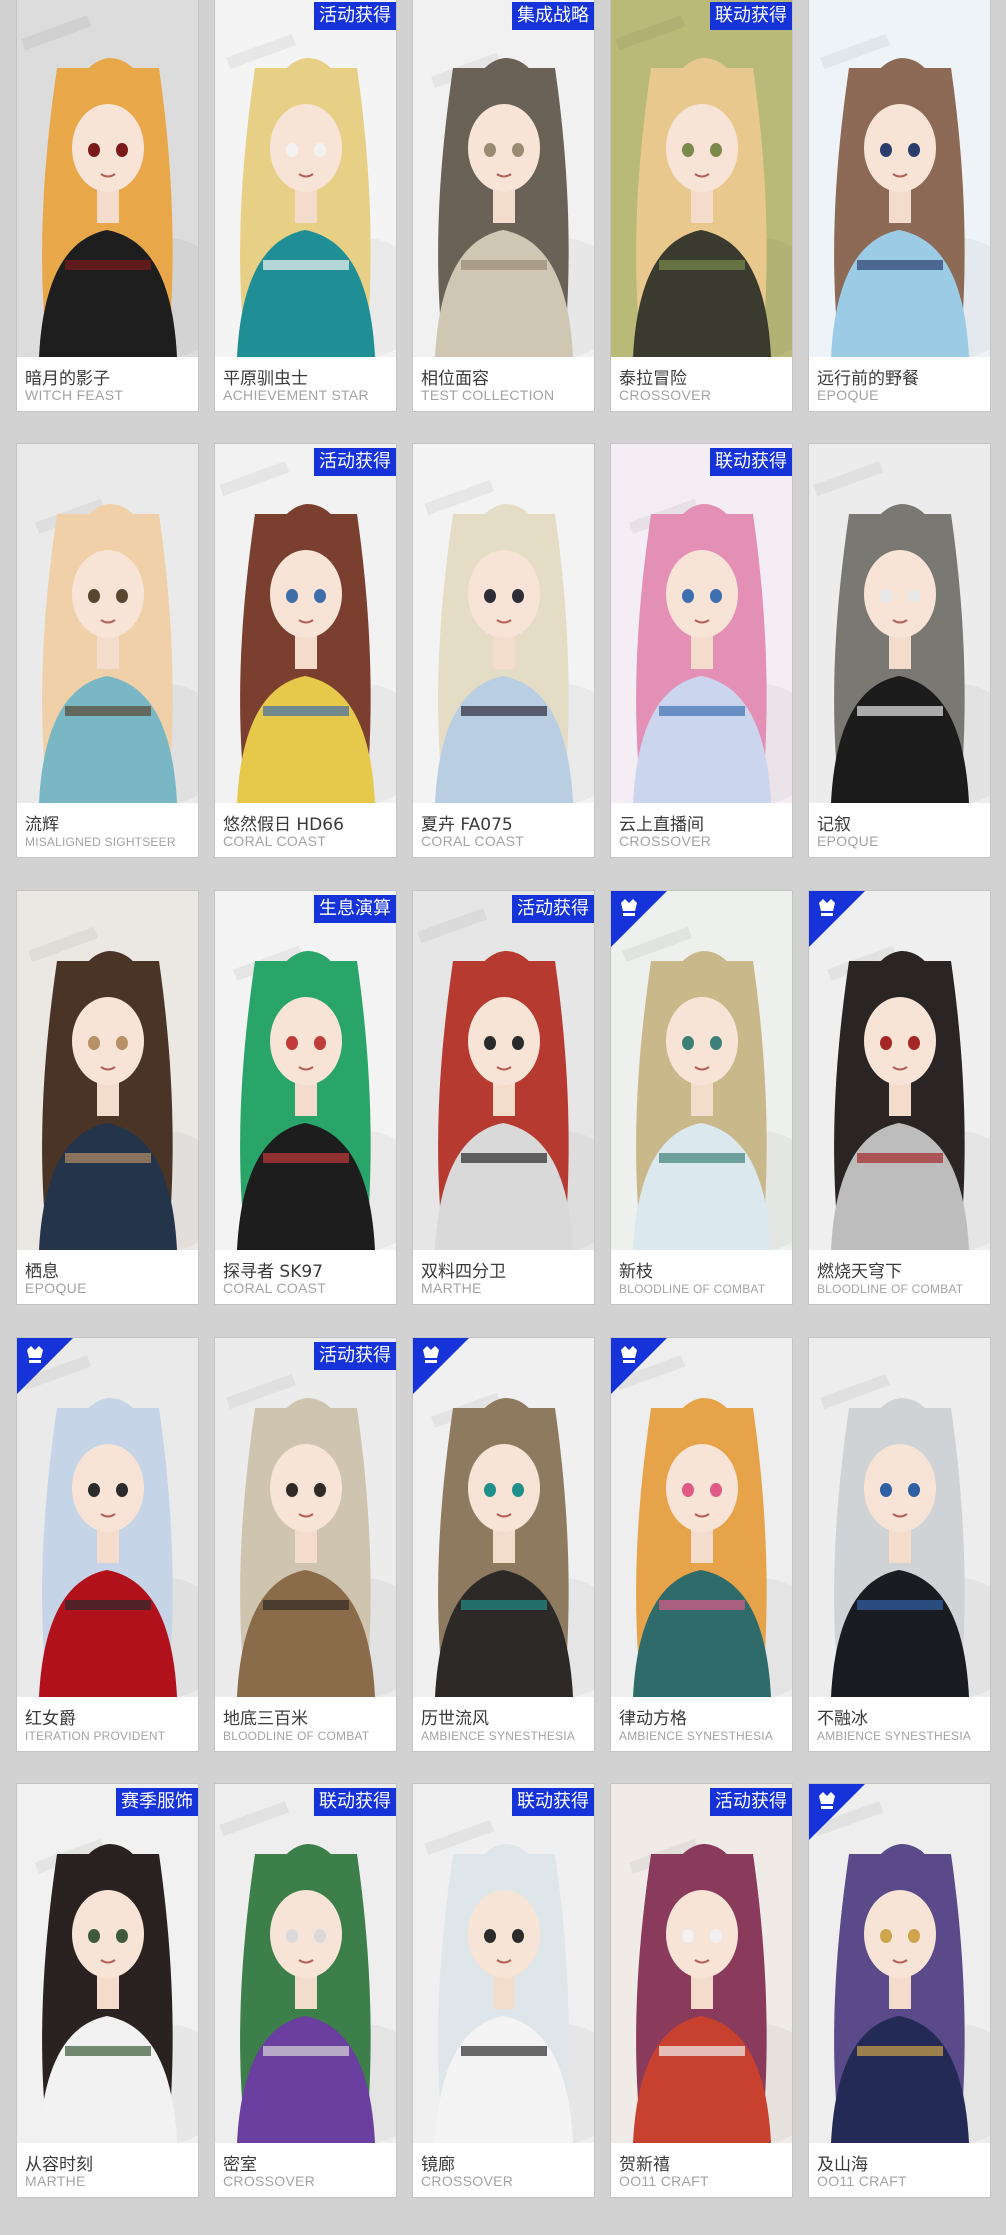 This screenshot has height=2235, width=1006. I want to click on skin-name: 栖息, so click(42, 1272).